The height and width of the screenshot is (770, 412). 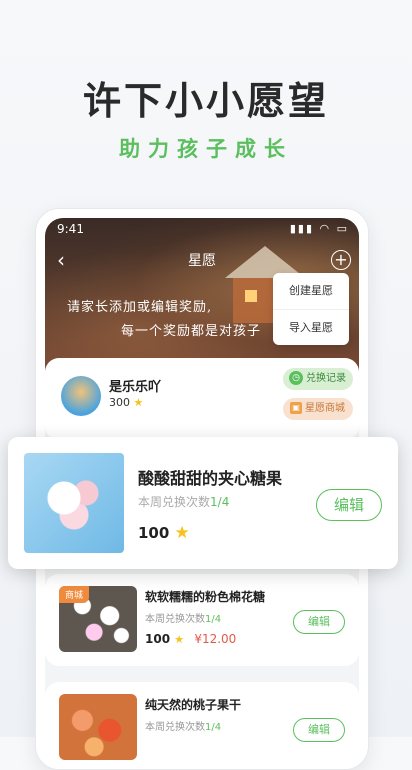 What do you see at coordinates (191, 331) in the screenshot?
I see `hero-text-line2: 每一个奖励都是对孩子` at bounding box center [191, 331].